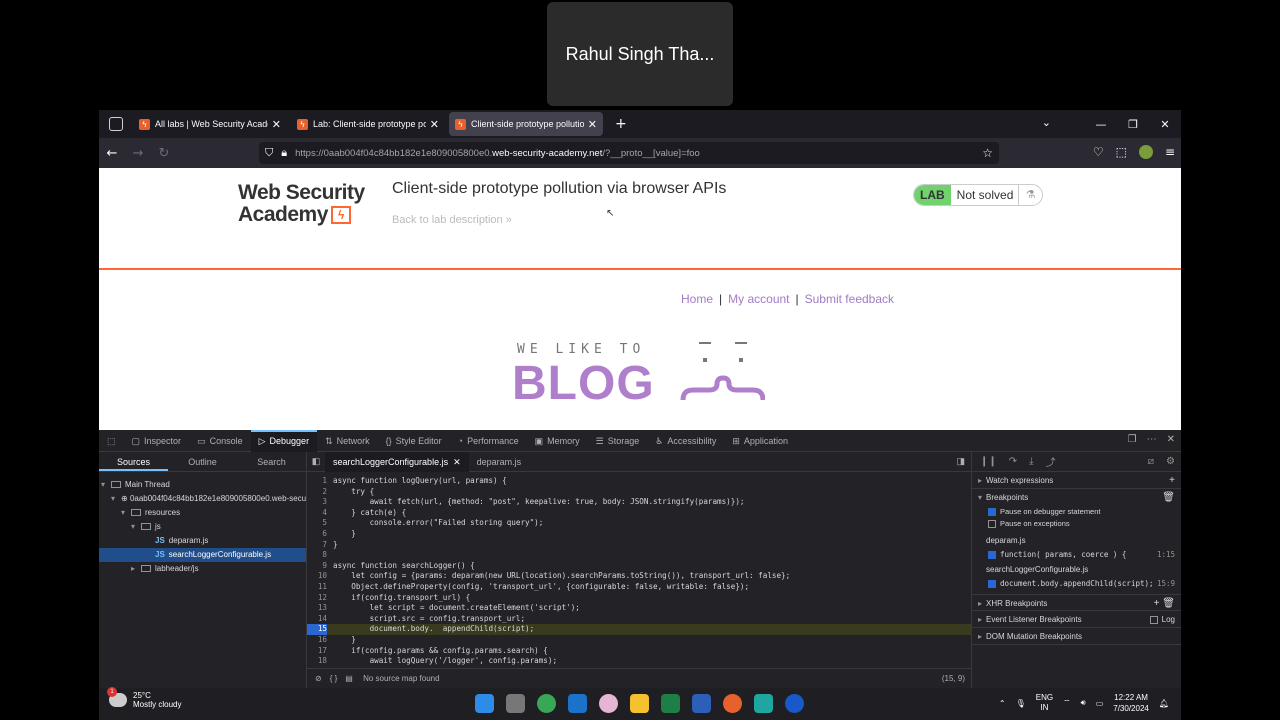 This screenshot has height=720, width=1280. What do you see at coordinates (317, 492) in the screenshot?
I see `line-number: 2` at bounding box center [317, 492].